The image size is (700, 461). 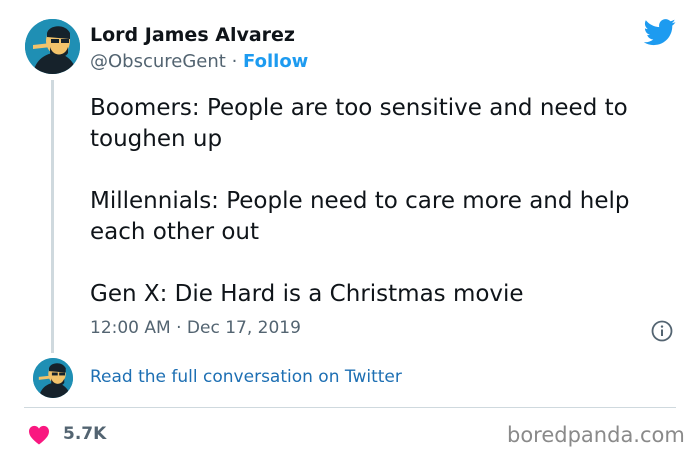 What do you see at coordinates (39, 435) in the screenshot?
I see `heart-icon` at bounding box center [39, 435].